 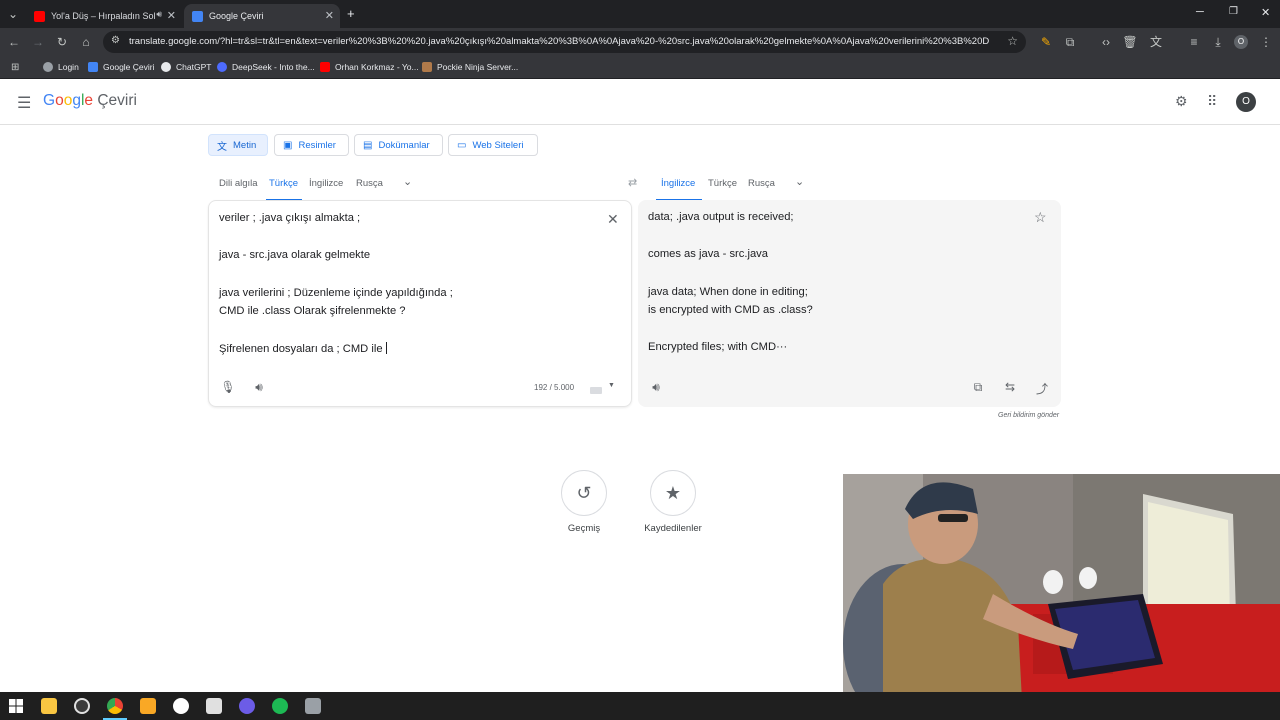 I want to click on devtools-icon: ‹›, so click(x=1106, y=42).